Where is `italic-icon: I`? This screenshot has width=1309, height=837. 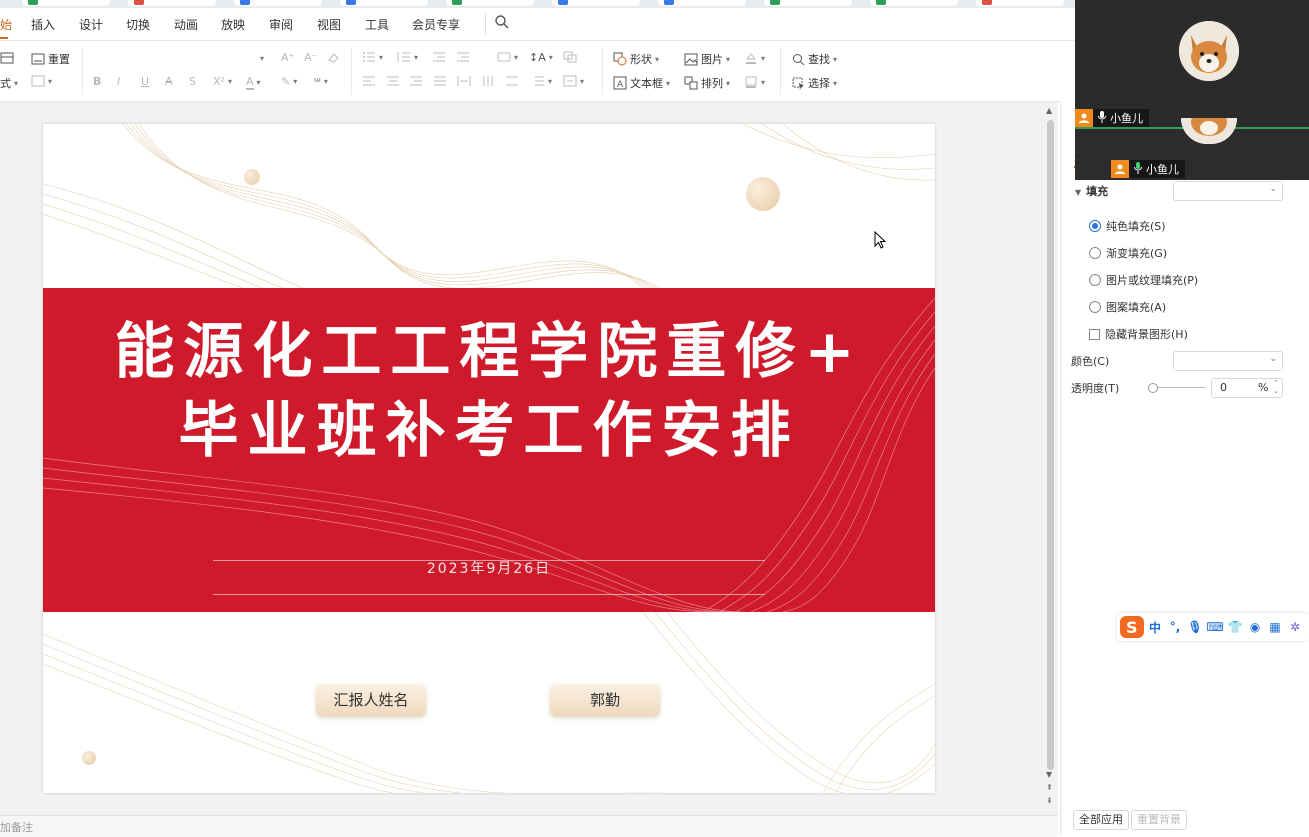 italic-icon: I is located at coordinates (118, 81).